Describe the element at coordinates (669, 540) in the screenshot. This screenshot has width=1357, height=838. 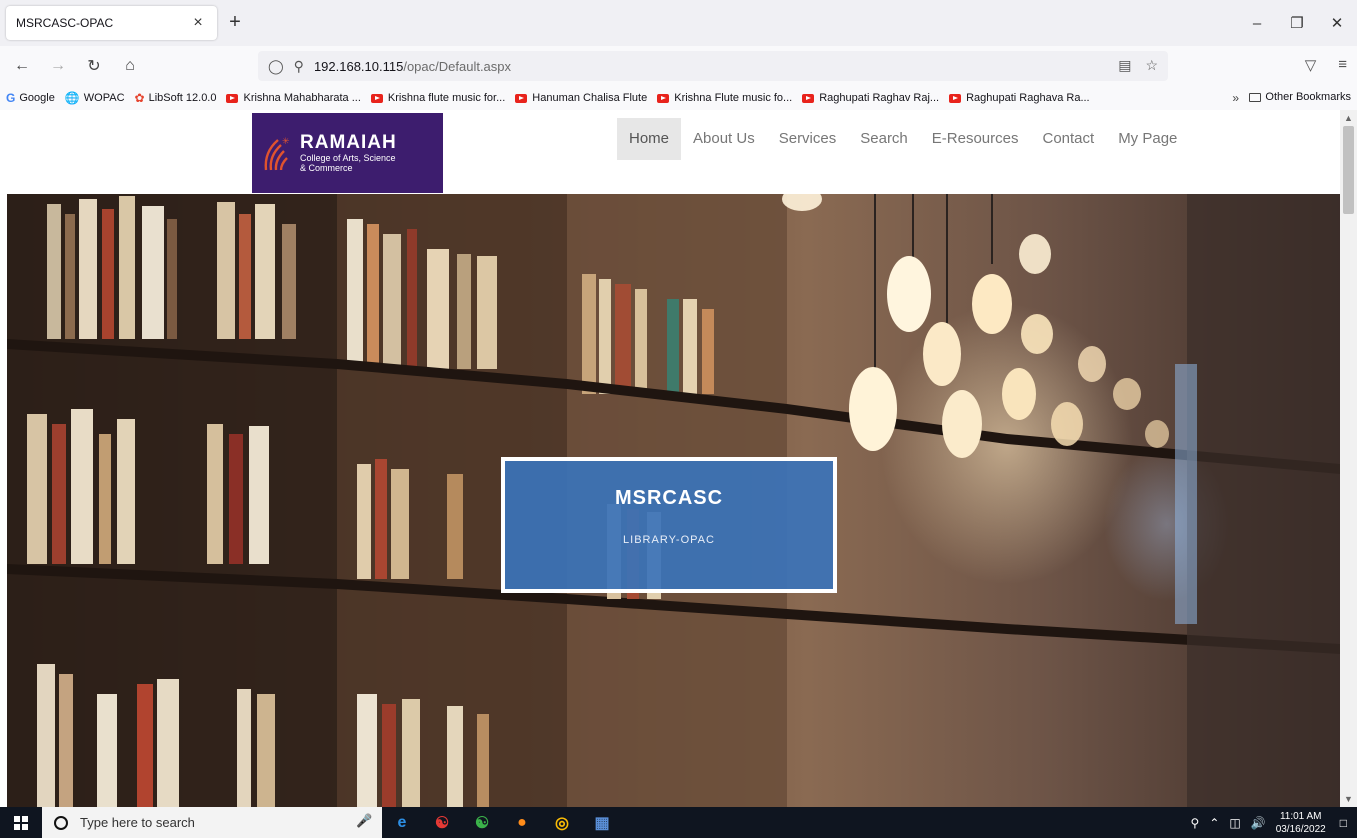
I see `hero-subtitle: LIBRARY-OPAC` at that location.